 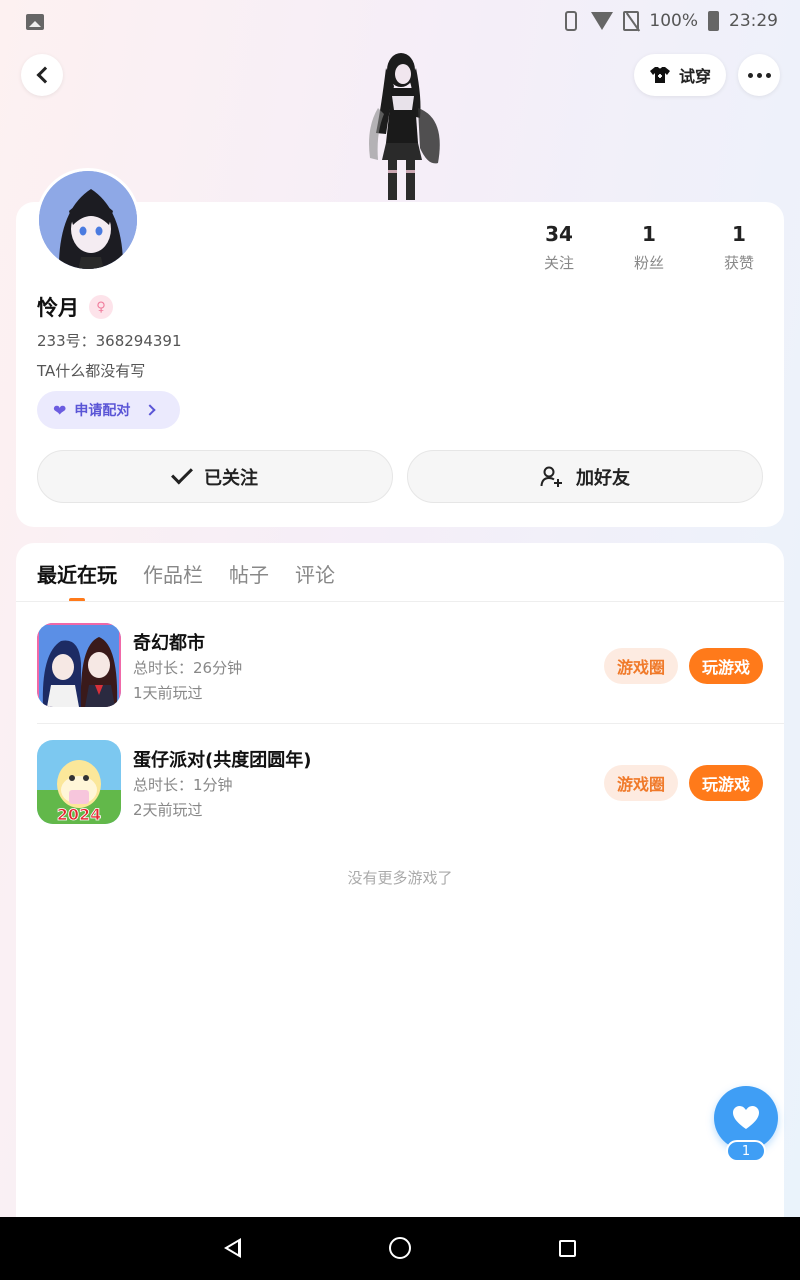 I want to click on stats-row: 34 关注 1 粉丝 1 获赞, so click(x=649, y=247).